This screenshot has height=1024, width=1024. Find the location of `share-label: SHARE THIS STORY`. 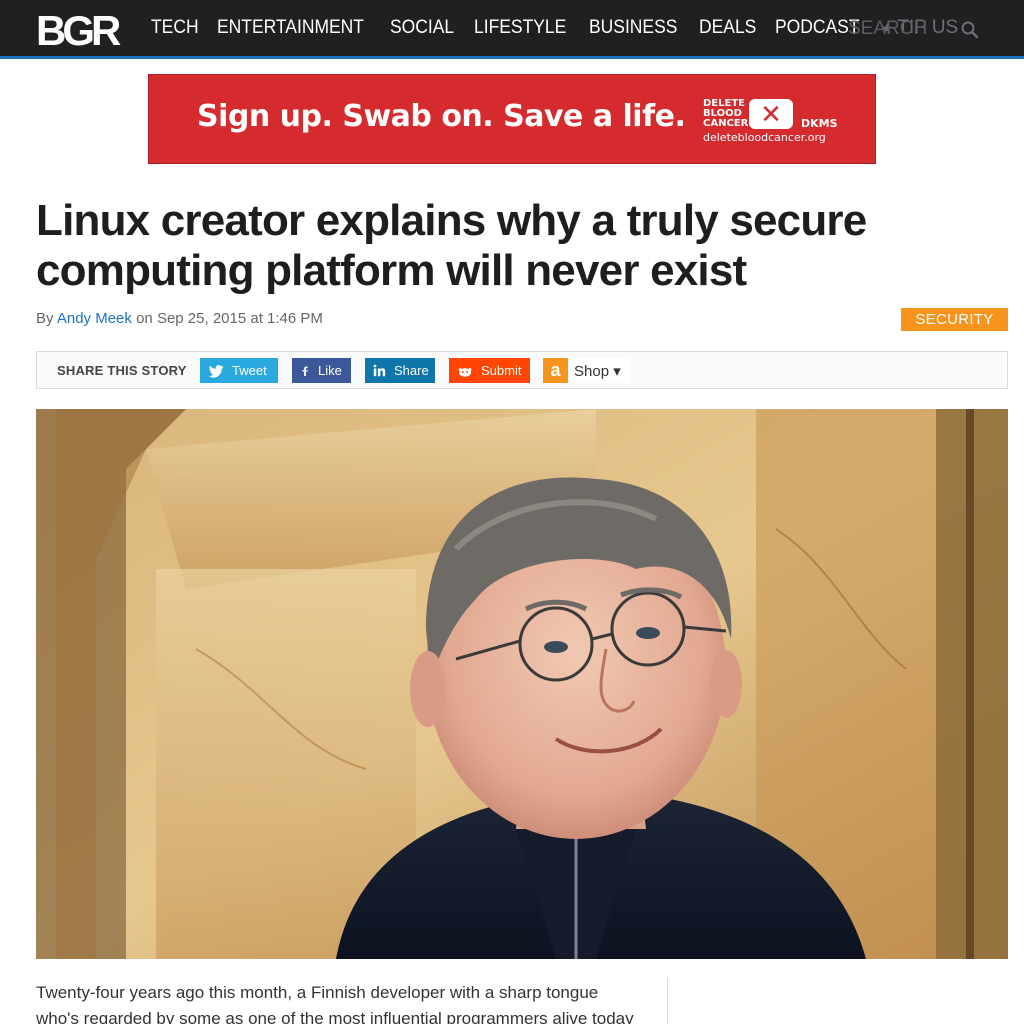

share-label: SHARE THIS STORY is located at coordinates (122, 370).